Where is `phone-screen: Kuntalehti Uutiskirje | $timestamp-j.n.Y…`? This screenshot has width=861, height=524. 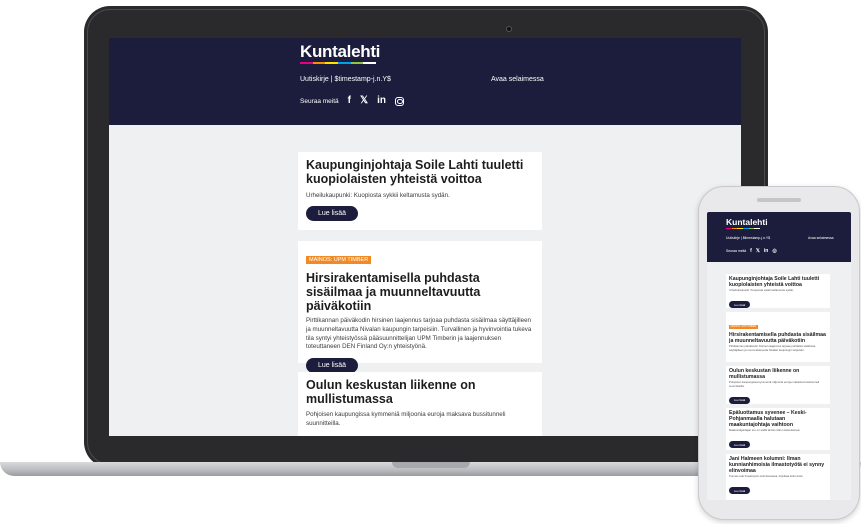 phone-screen: Kuntalehti Uutiskirje | $timestamp-j.n.Y… is located at coordinates (779, 356).